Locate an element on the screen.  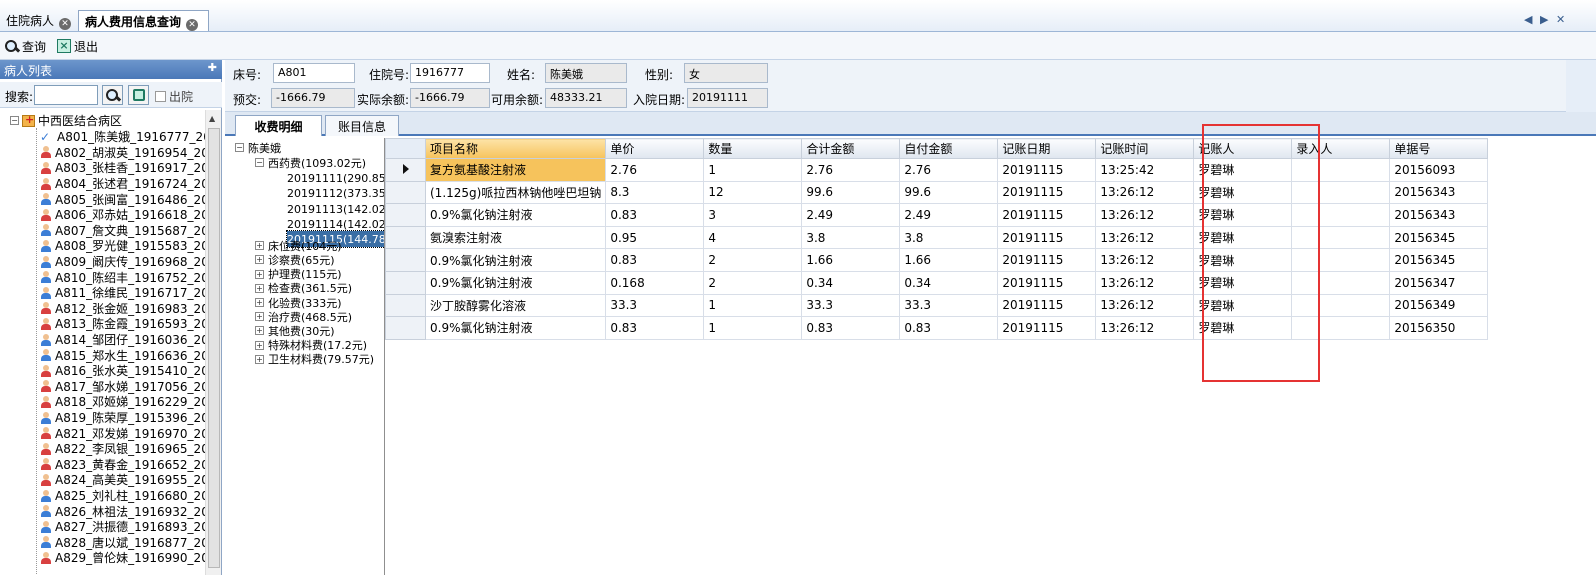
collapse-icon: − is located at coordinates (239, 148).